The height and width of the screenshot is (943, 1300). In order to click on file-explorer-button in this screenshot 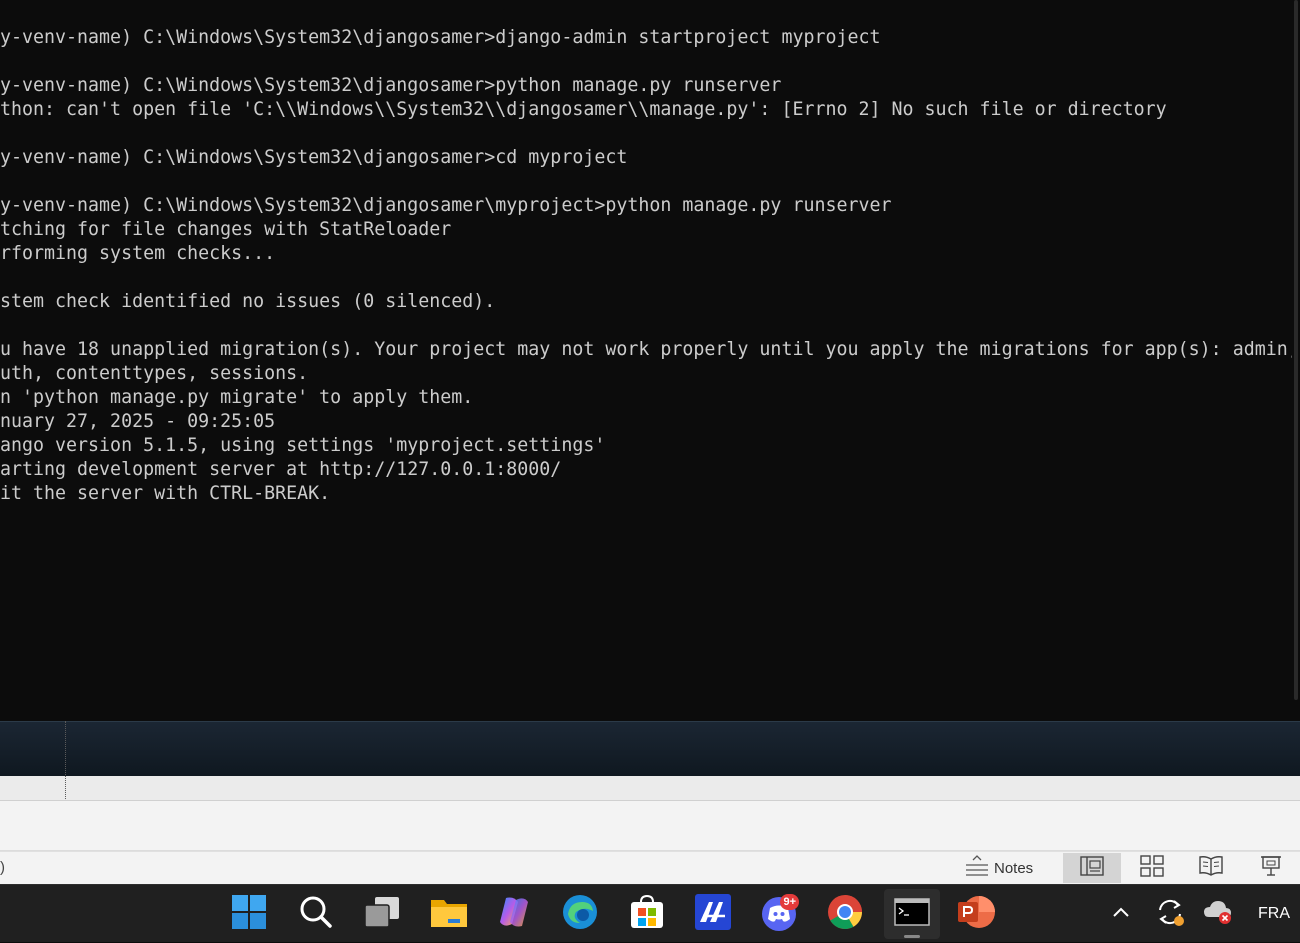, I will do `click(449, 914)`.